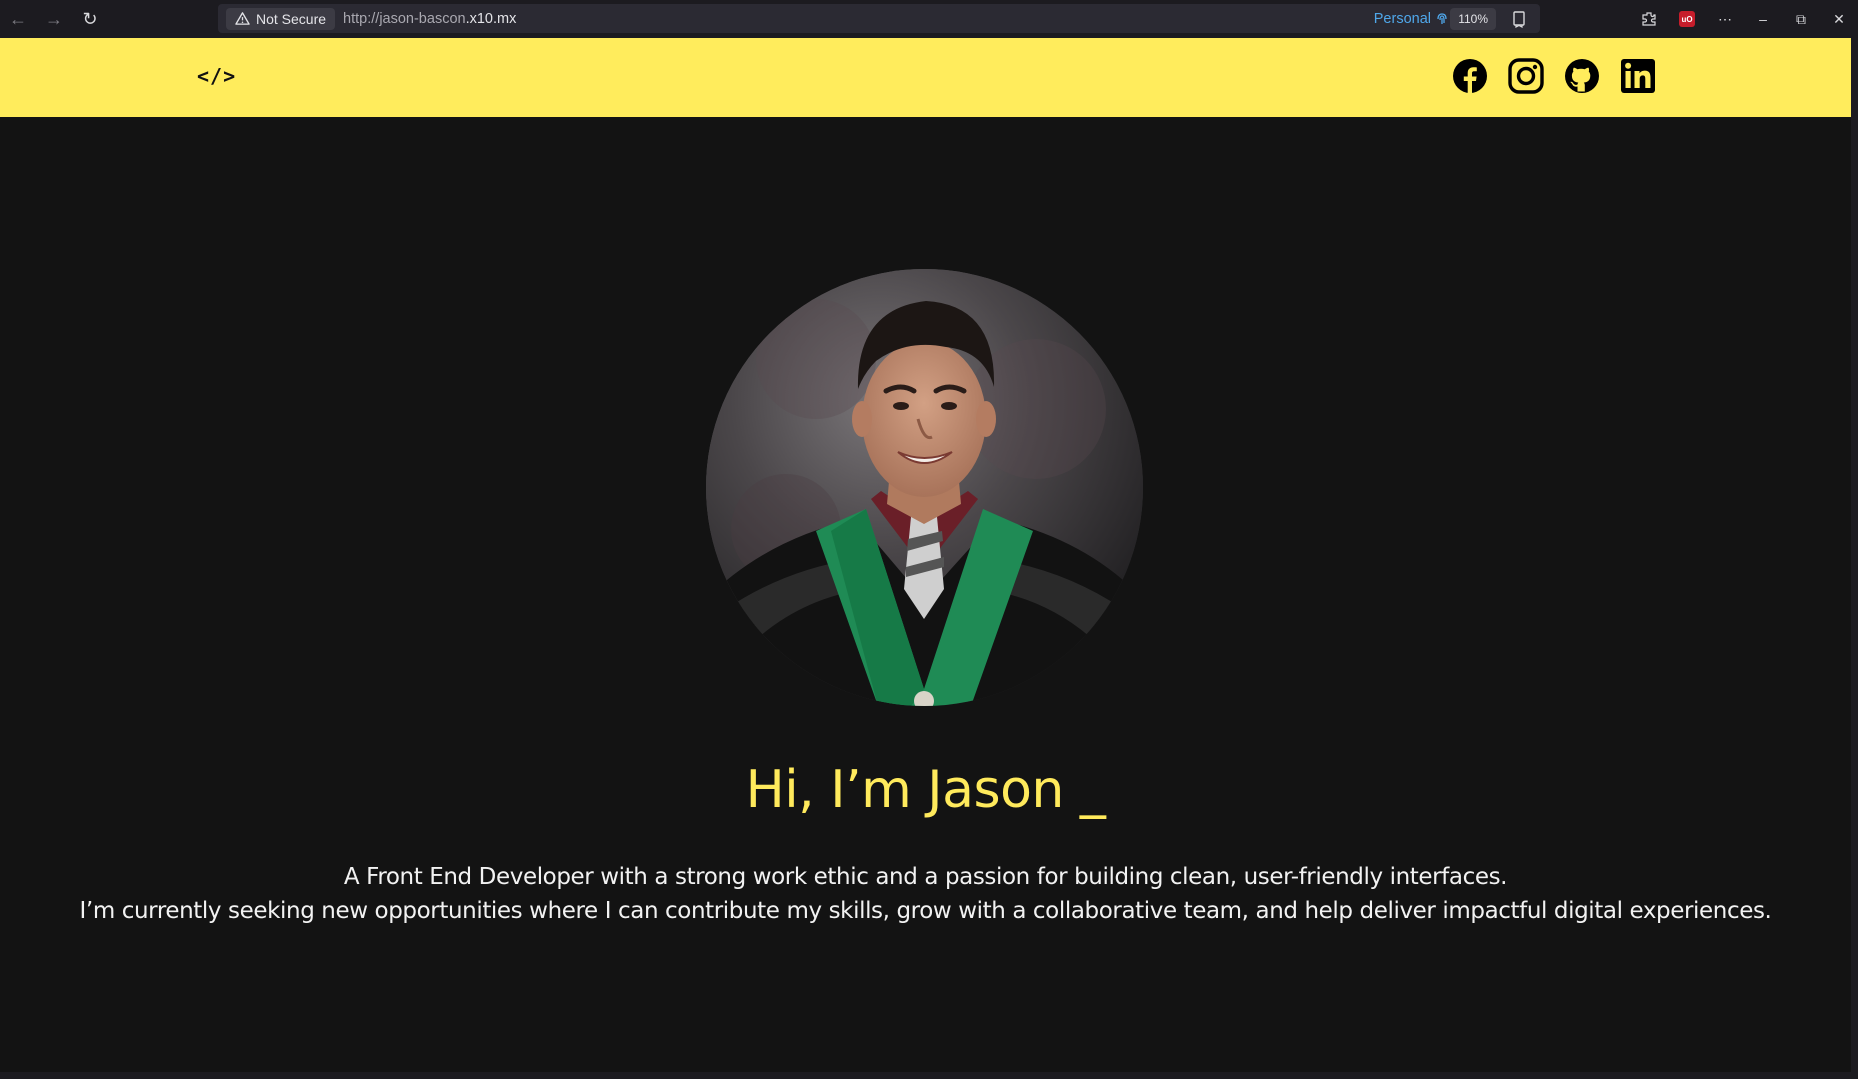 This screenshot has height=1079, width=1858. I want to click on horizontal-scrollbar, so click(929, 1075).